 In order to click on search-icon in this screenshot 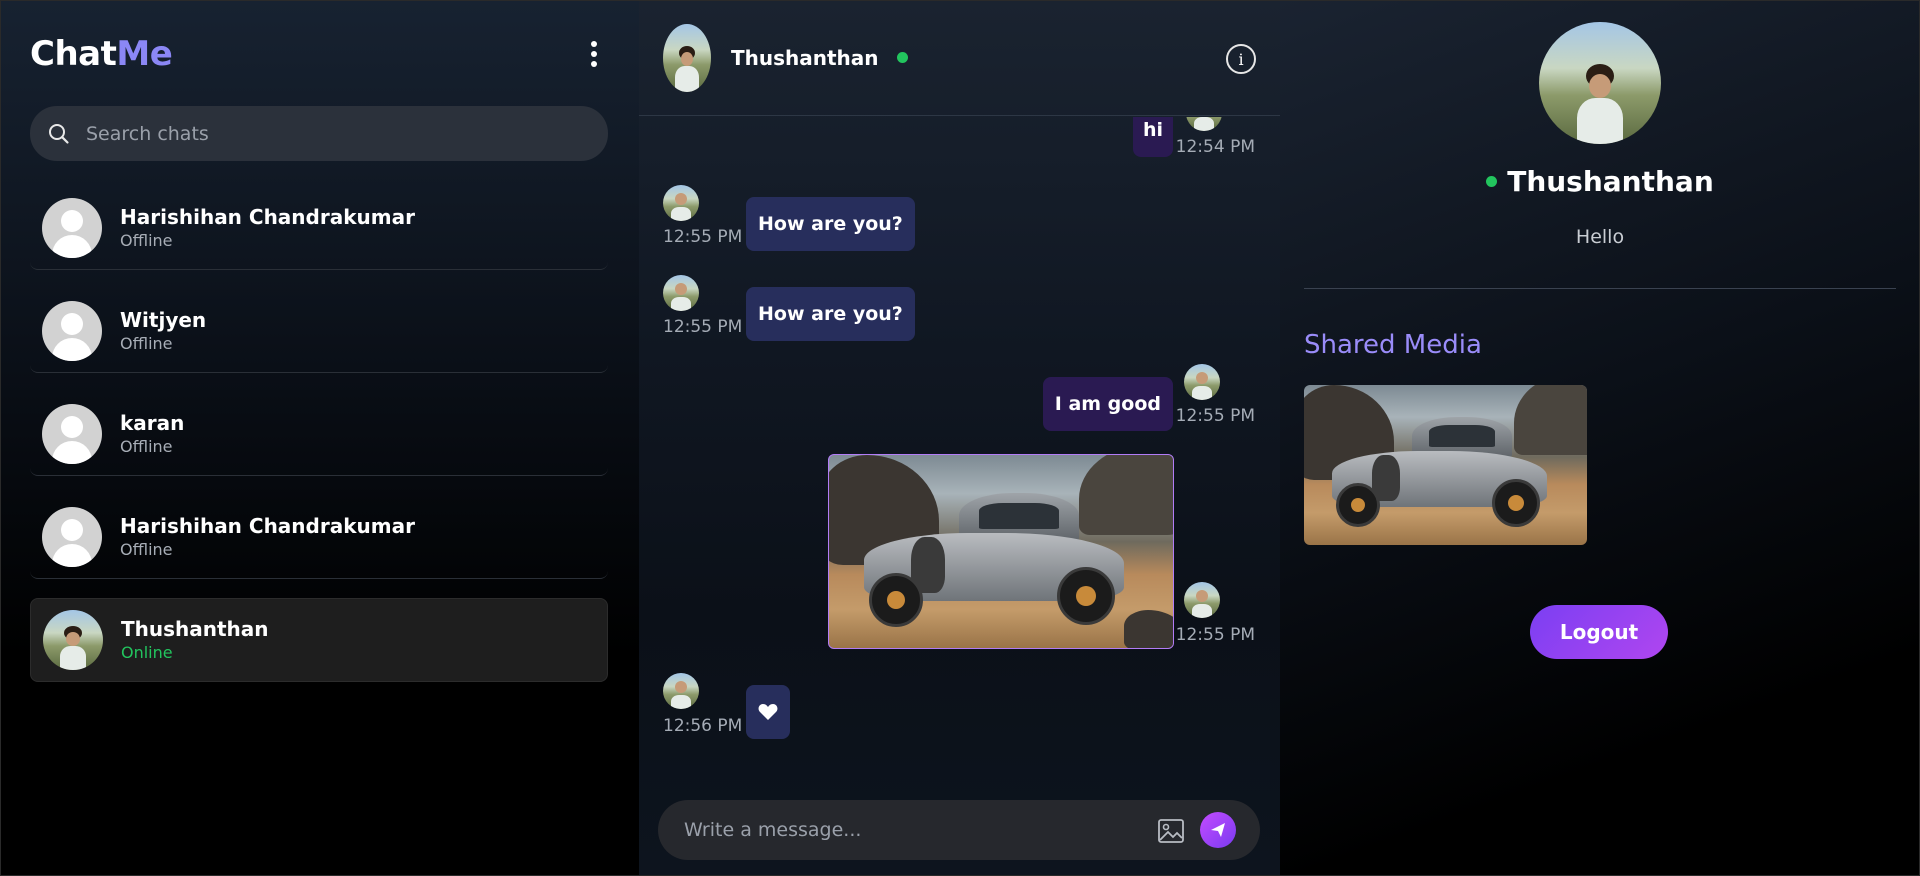, I will do `click(59, 133)`.